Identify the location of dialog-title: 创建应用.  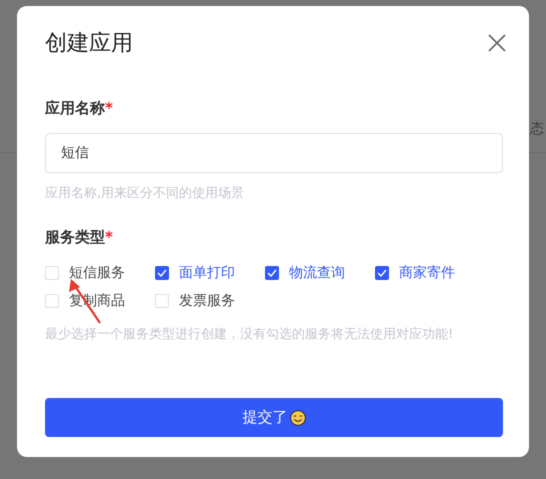
(89, 44).